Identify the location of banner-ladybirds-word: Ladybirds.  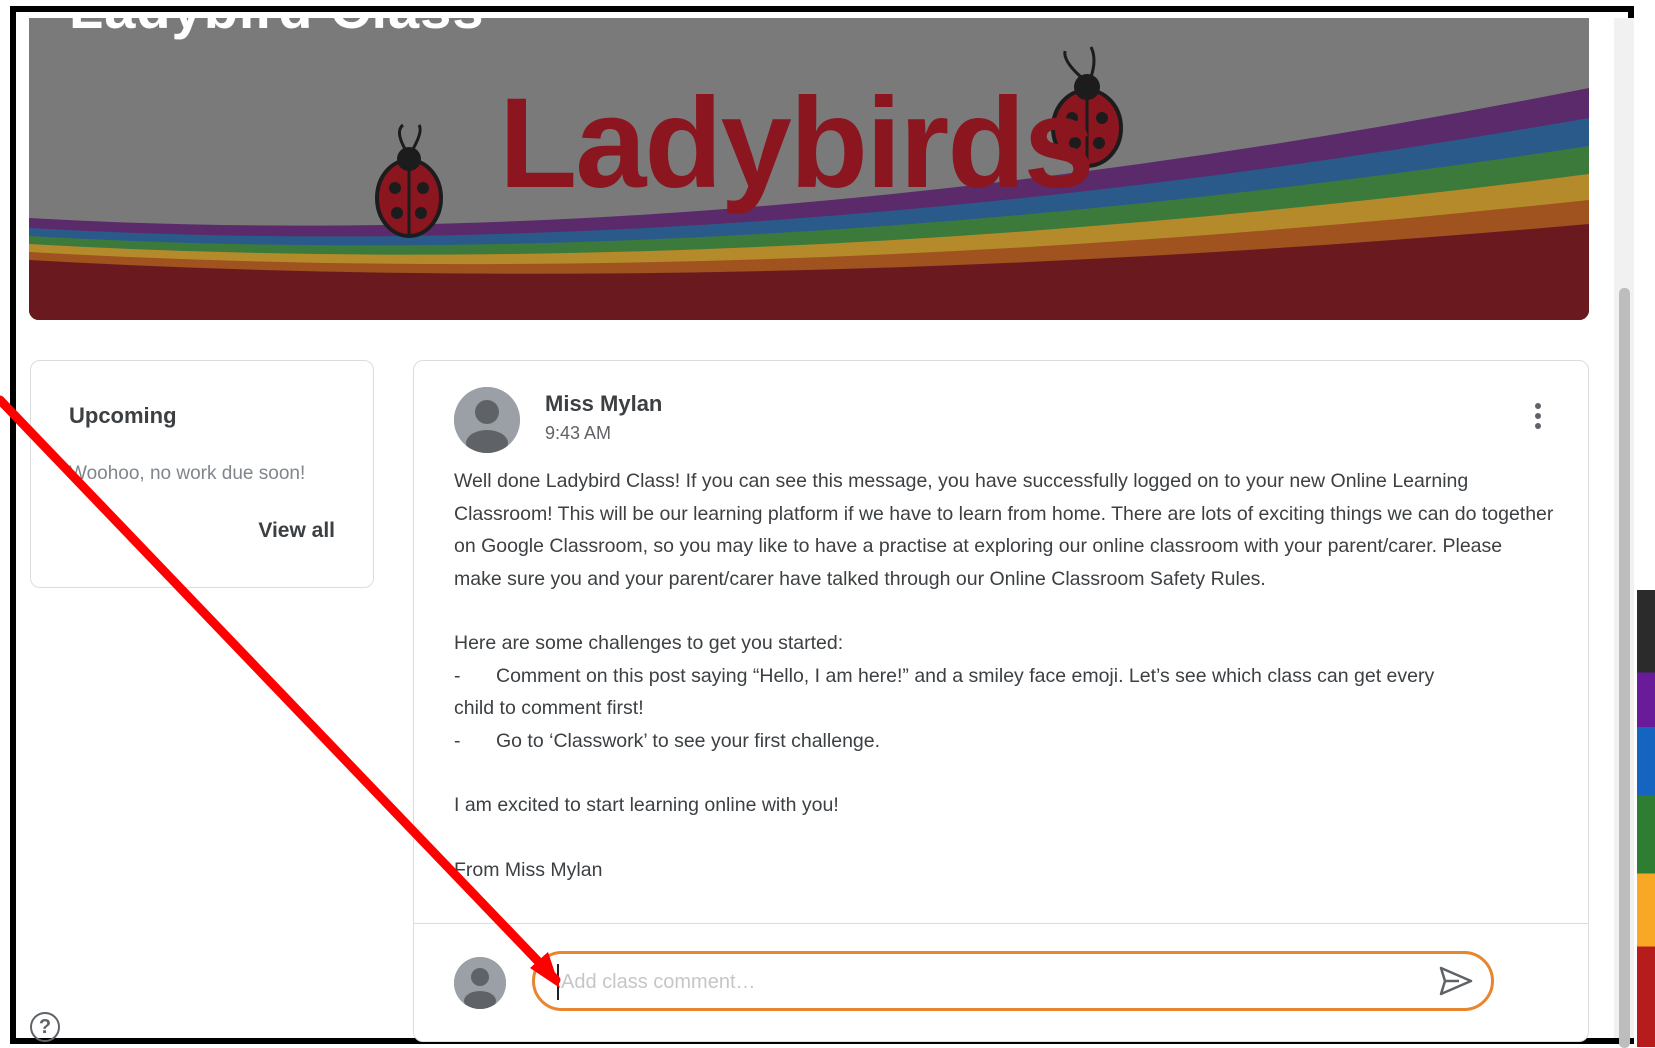
(797, 143).